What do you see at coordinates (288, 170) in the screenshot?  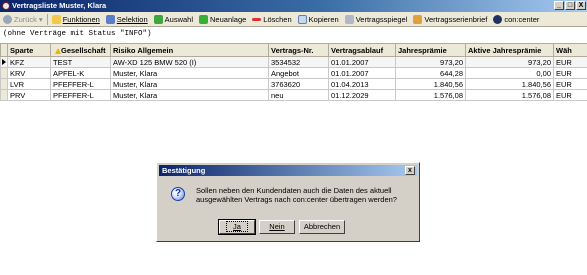 I see `dialog-title-bar: Bestätigung x` at bounding box center [288, 170].